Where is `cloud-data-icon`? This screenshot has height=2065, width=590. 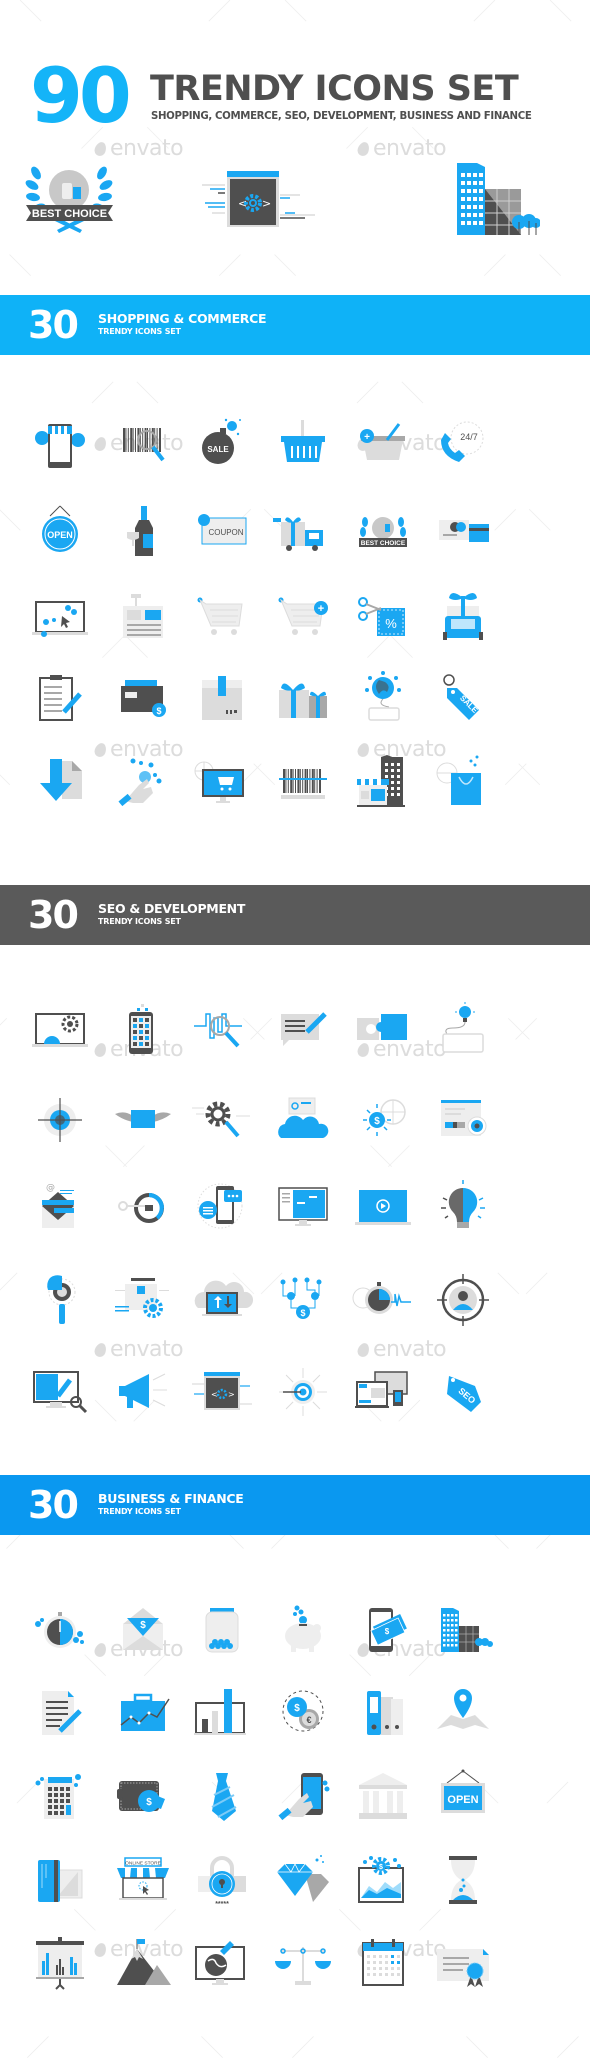 cloud-data-icon is located at coordinates (303, 1120).